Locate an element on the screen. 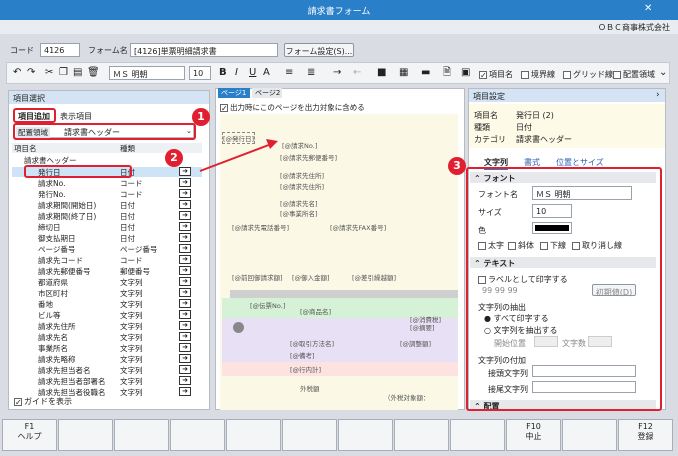 The width and height of the screenshot is (678, 456). list-item: 番地 文字列 ➜ is located at coordinates (107, 304).